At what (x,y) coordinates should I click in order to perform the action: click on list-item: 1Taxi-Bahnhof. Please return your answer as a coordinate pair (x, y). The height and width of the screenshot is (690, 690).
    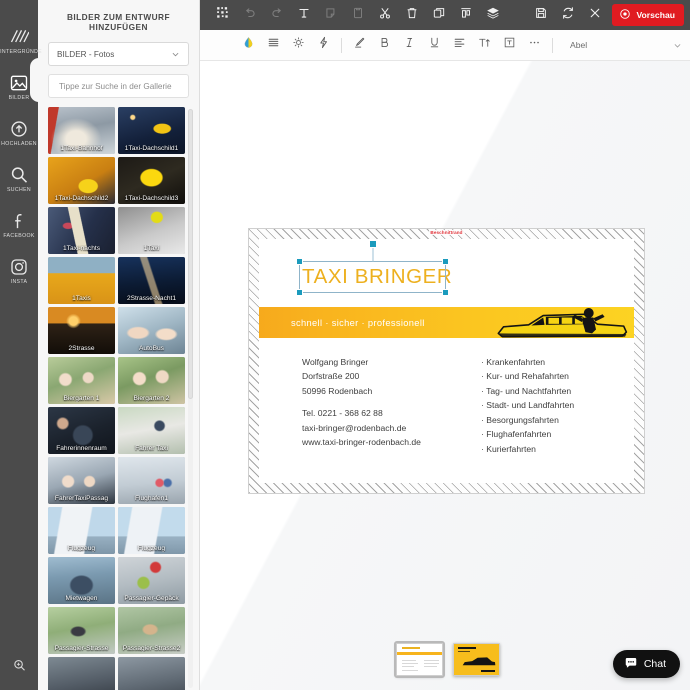
    Looking at the image, I should click on (81, 130).